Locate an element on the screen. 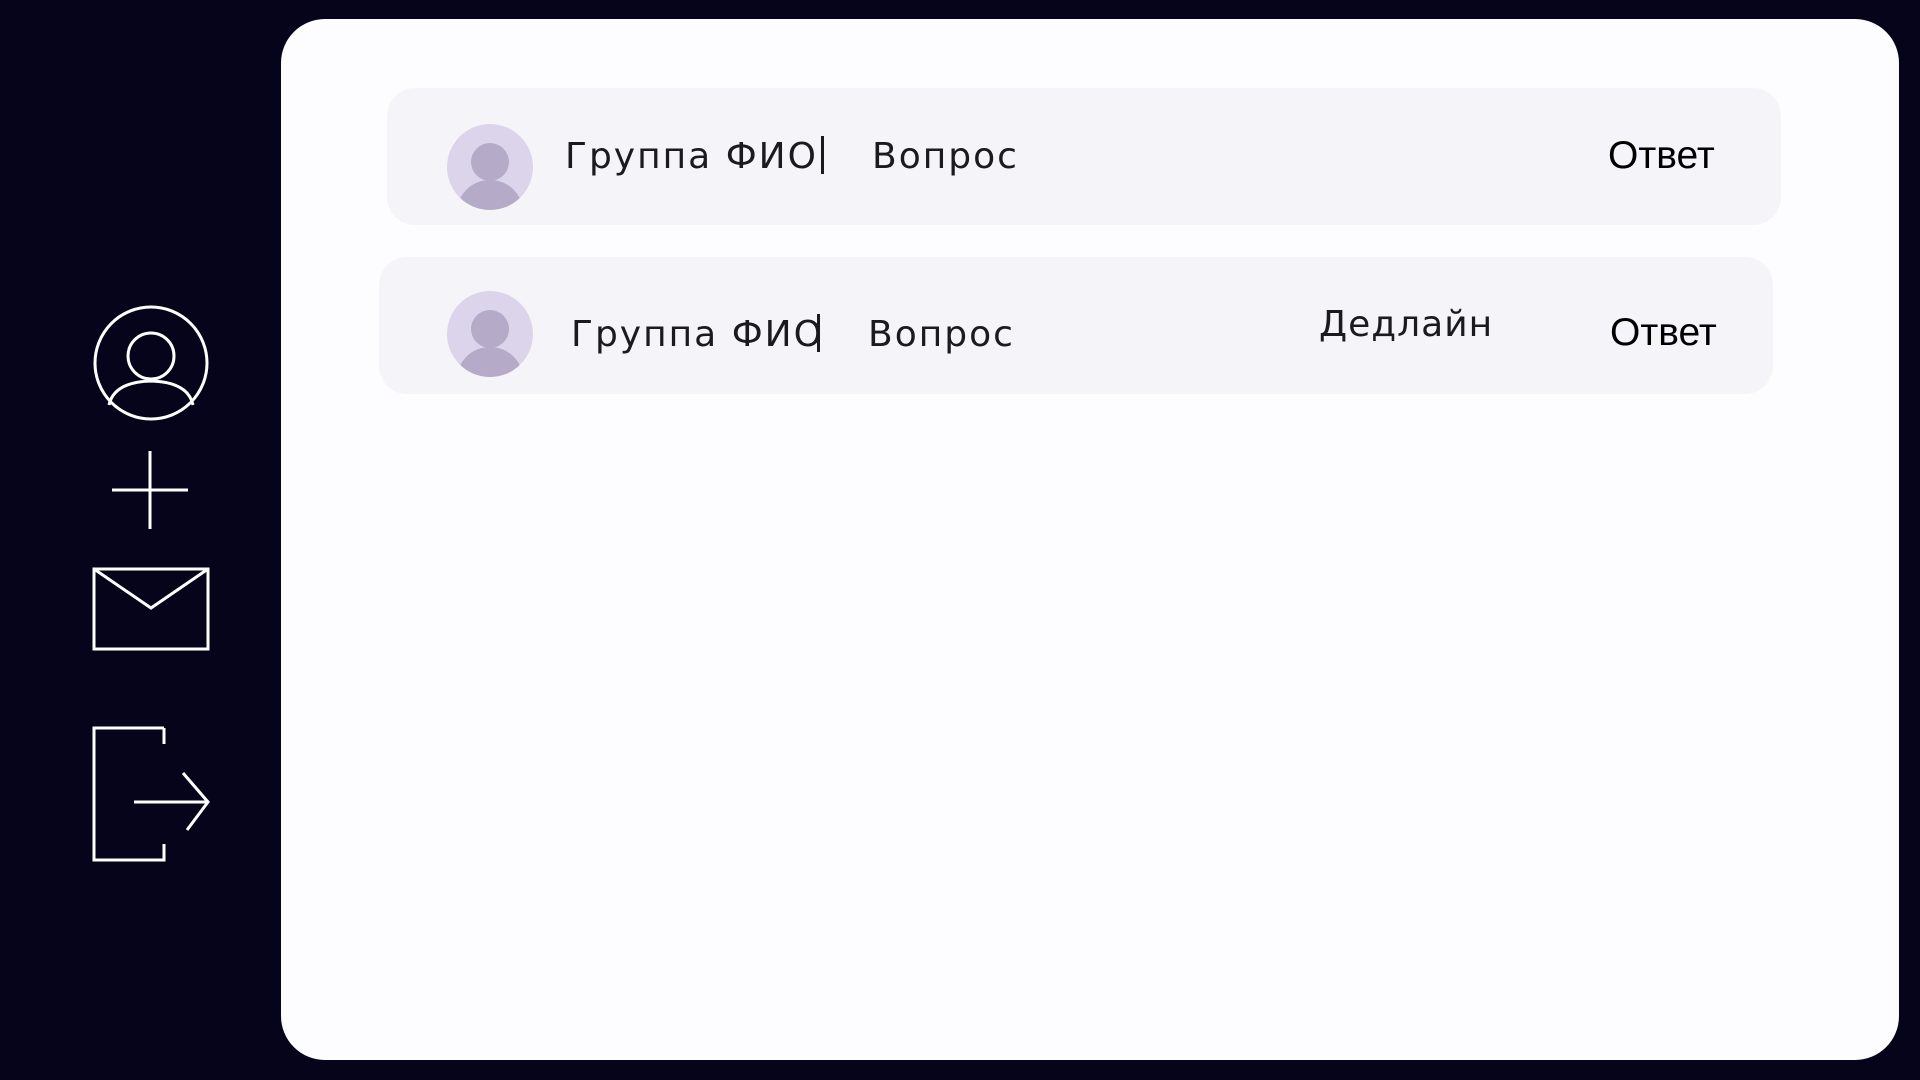 The image size is (1920, 1080). user-profile-icon is located at coordinates (151, 363).